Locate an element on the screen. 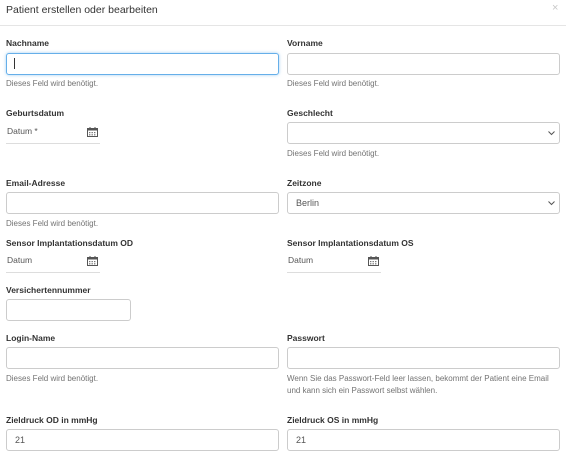  geburtsdatum-input: Datum * is located at coordinates (53, 133).